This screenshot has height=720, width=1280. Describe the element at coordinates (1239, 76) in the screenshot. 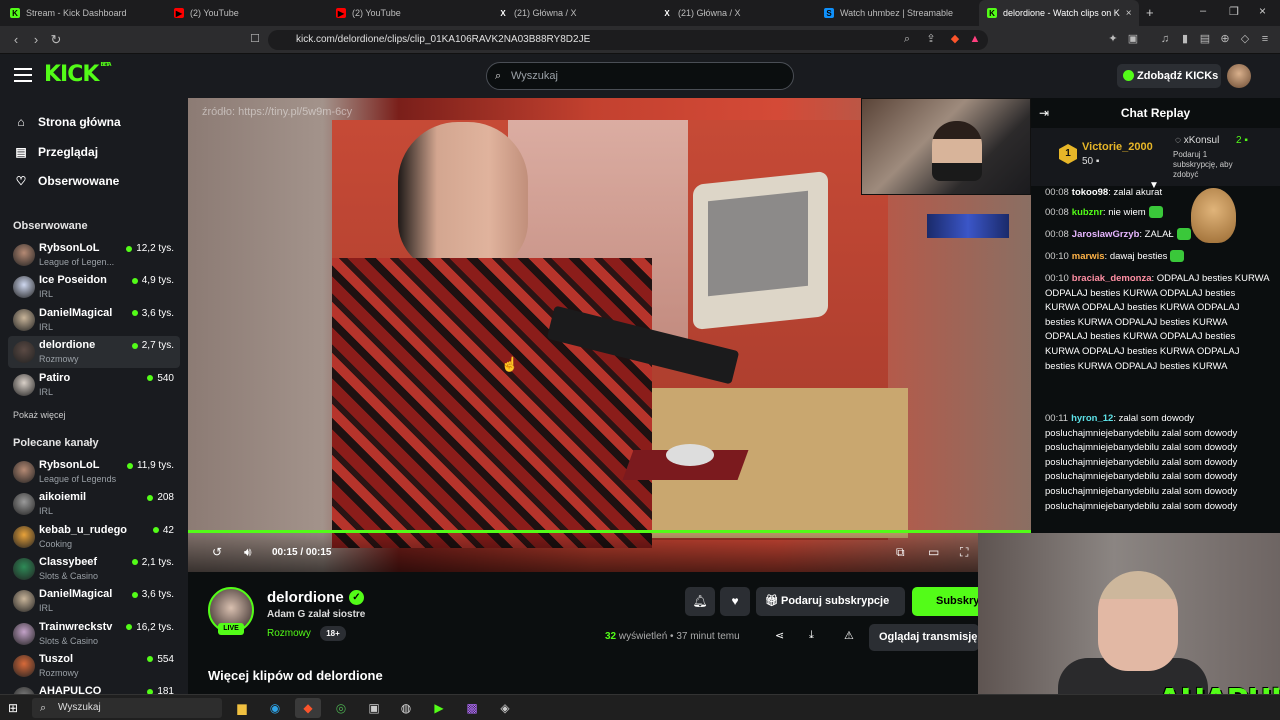

I see `user-avatar` at that location.